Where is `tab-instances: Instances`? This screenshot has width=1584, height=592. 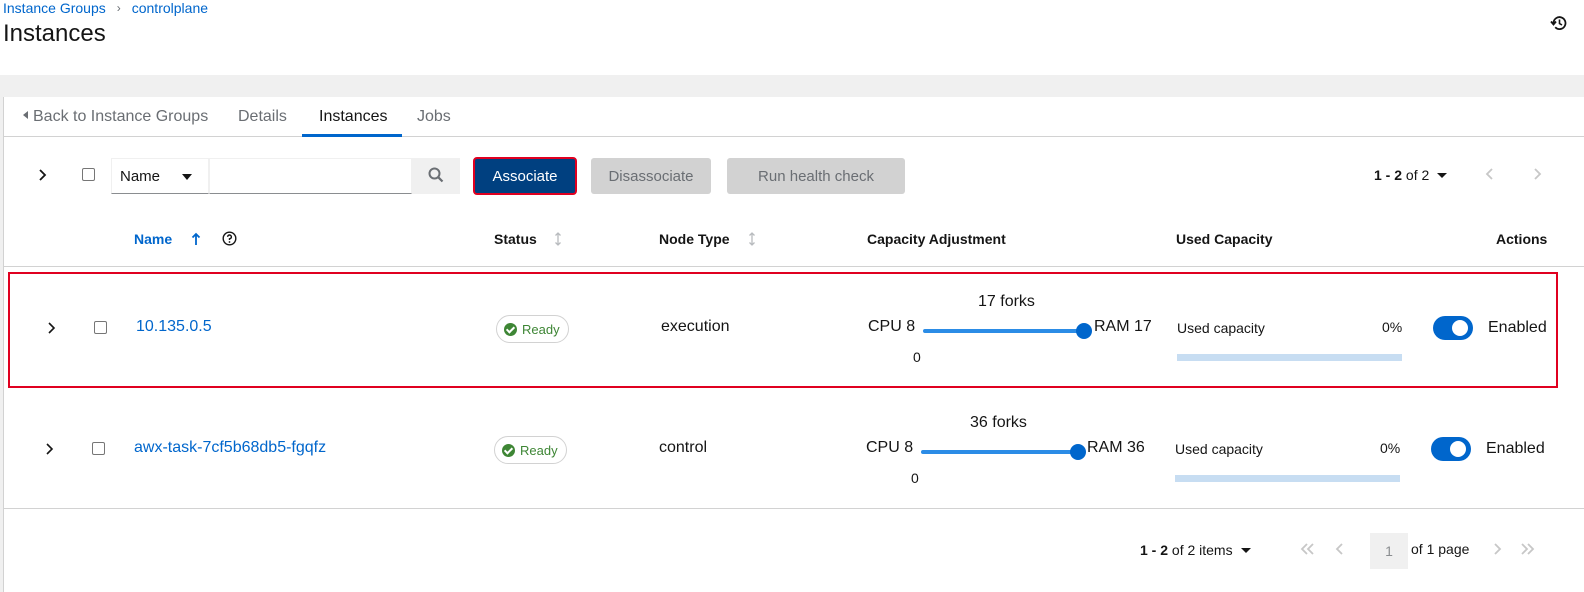
tab-instances: Instances is located at coordinates (353, 117).